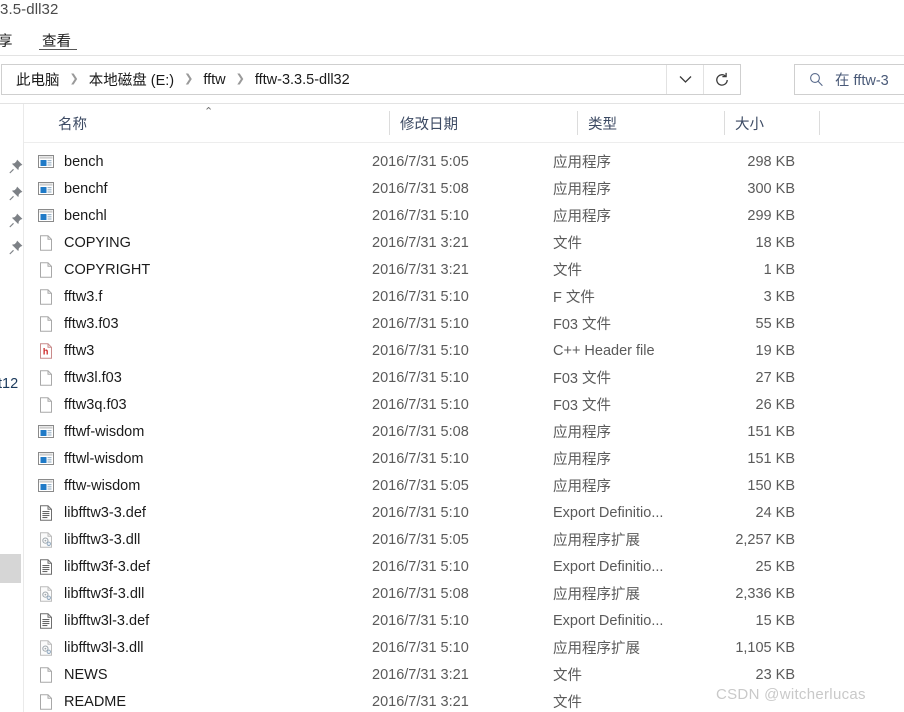  I want to click on file-name-cell: libfftw3f-3.def, so click(94, 567).